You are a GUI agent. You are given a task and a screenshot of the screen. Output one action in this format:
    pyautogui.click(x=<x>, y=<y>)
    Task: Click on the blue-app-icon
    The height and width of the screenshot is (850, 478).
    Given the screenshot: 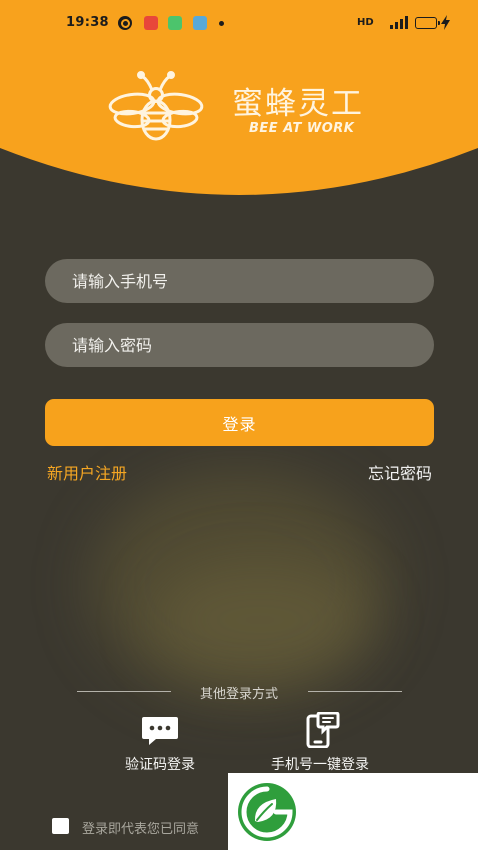 What is the action you would take?
    pyautogui.click(x=200, y=23)
    